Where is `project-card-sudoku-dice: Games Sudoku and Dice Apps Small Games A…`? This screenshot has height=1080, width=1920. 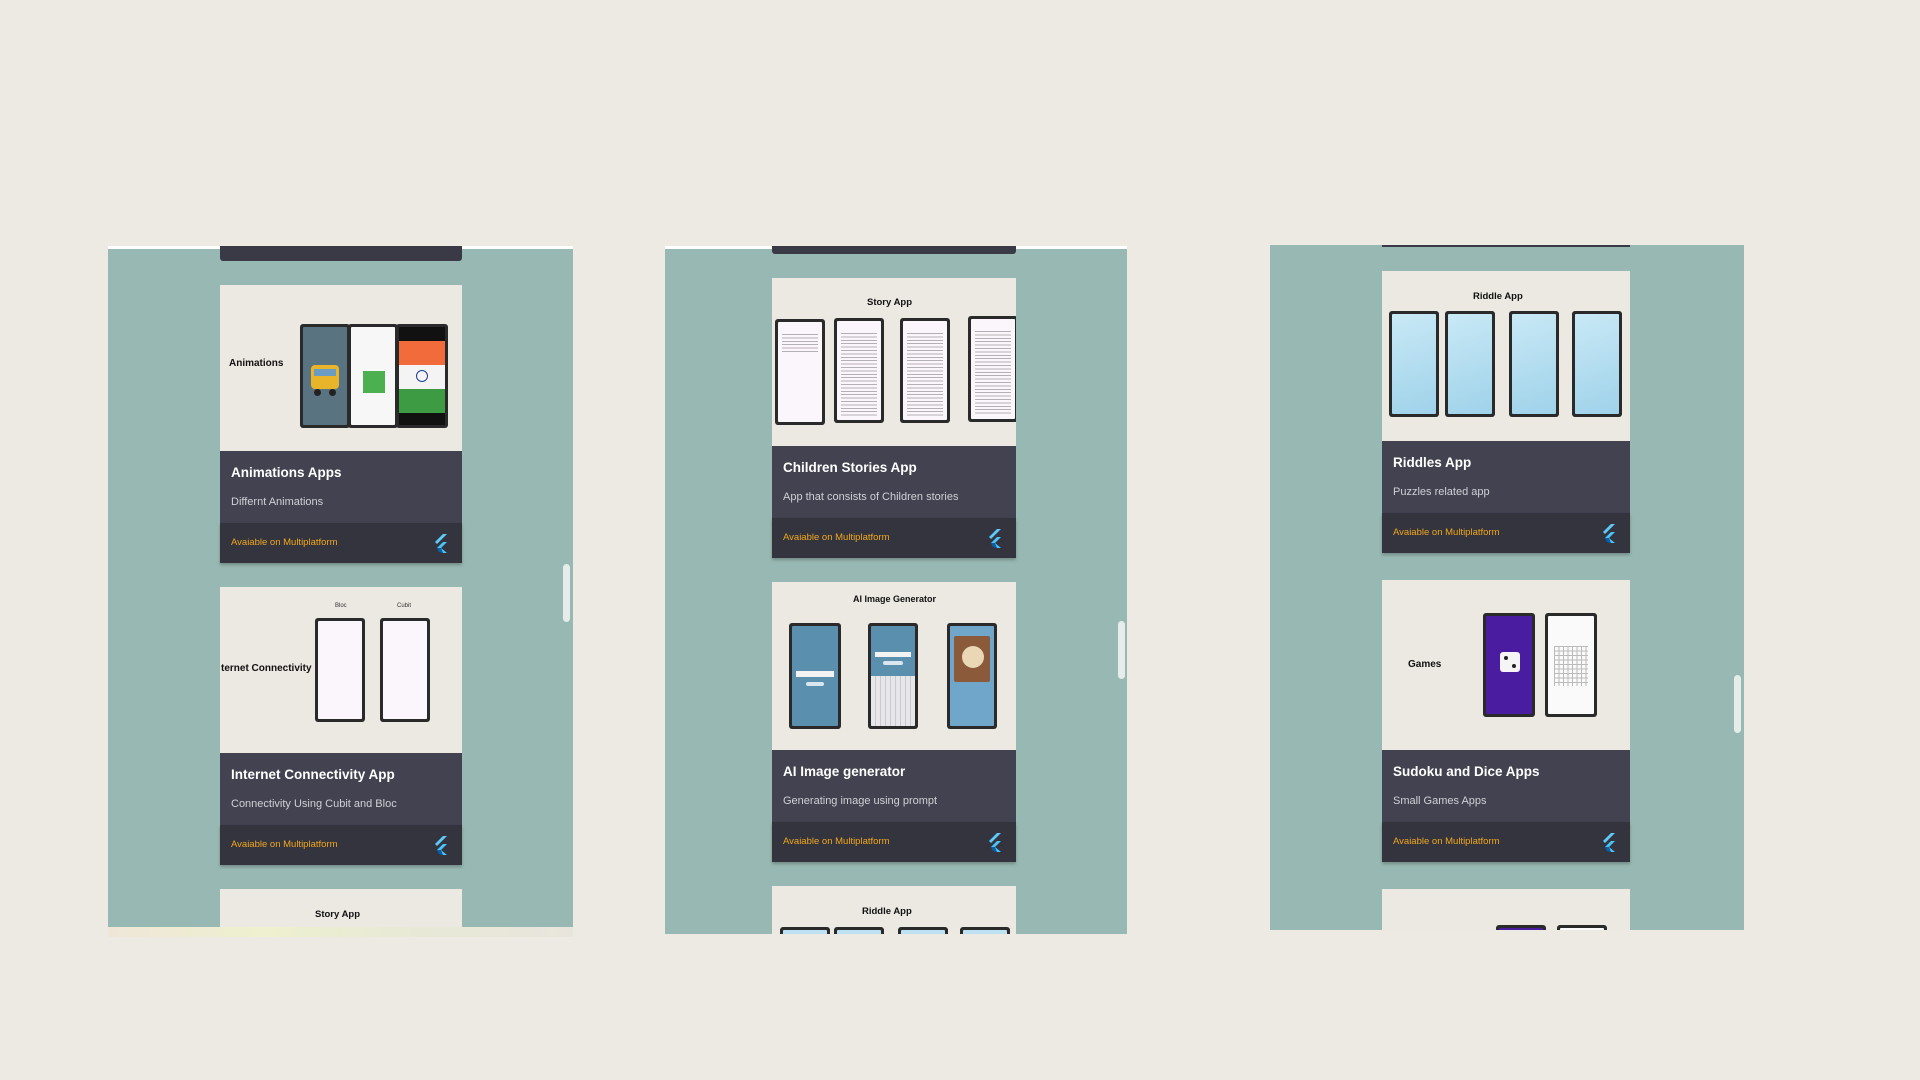 project-card-sudoku-dice: Games Sudoku and Dice Apps Small Games A… is located at coordinates (1506, 721).